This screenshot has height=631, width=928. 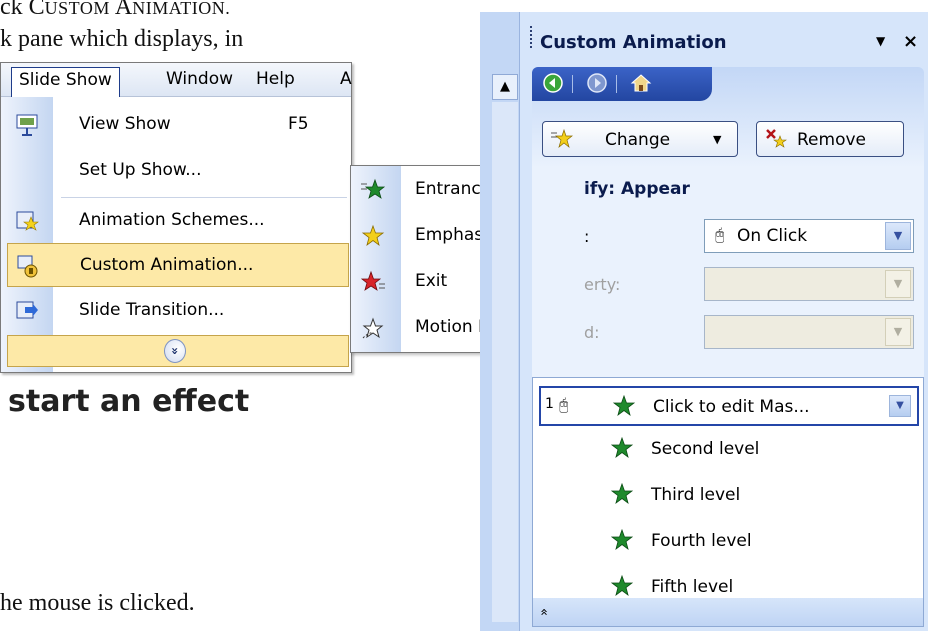 I want to click on custom-animation-icon, so click(x=27, y=266).